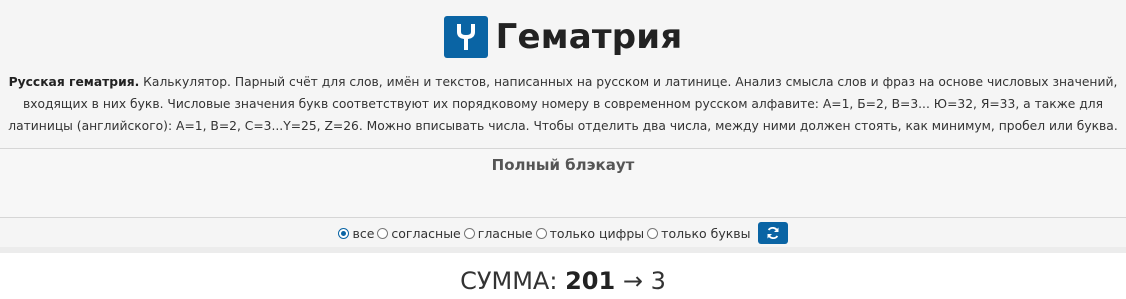 Image resolution: width=1126 pixels, height=299 pixels. What do you see at coordinates (589, 37) in the screenshot?
I see `page-title: Гематрия` at bounding box center [589, 37].